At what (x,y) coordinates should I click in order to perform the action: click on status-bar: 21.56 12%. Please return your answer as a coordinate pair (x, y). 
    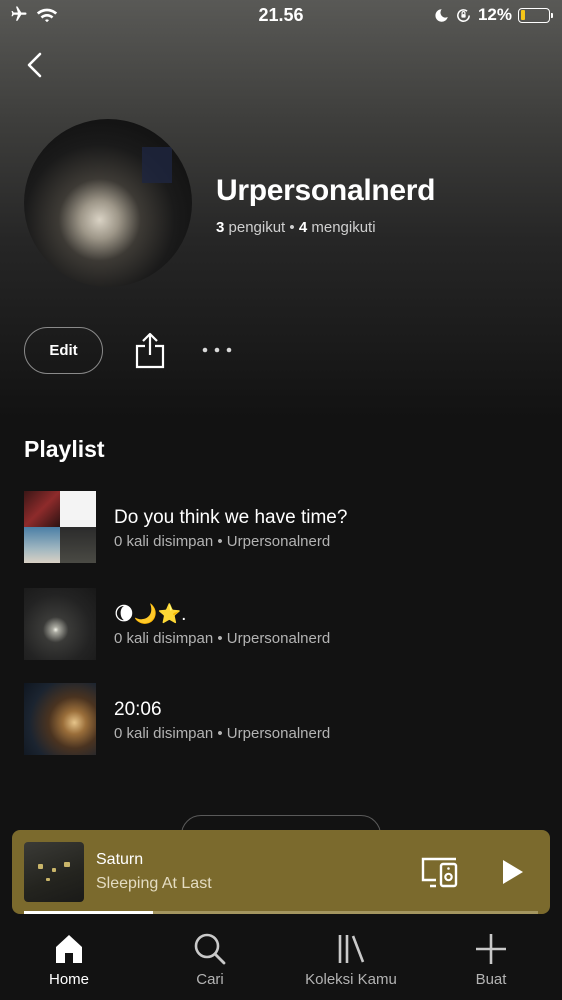
    Looking at the image, I should click on (281, 16).